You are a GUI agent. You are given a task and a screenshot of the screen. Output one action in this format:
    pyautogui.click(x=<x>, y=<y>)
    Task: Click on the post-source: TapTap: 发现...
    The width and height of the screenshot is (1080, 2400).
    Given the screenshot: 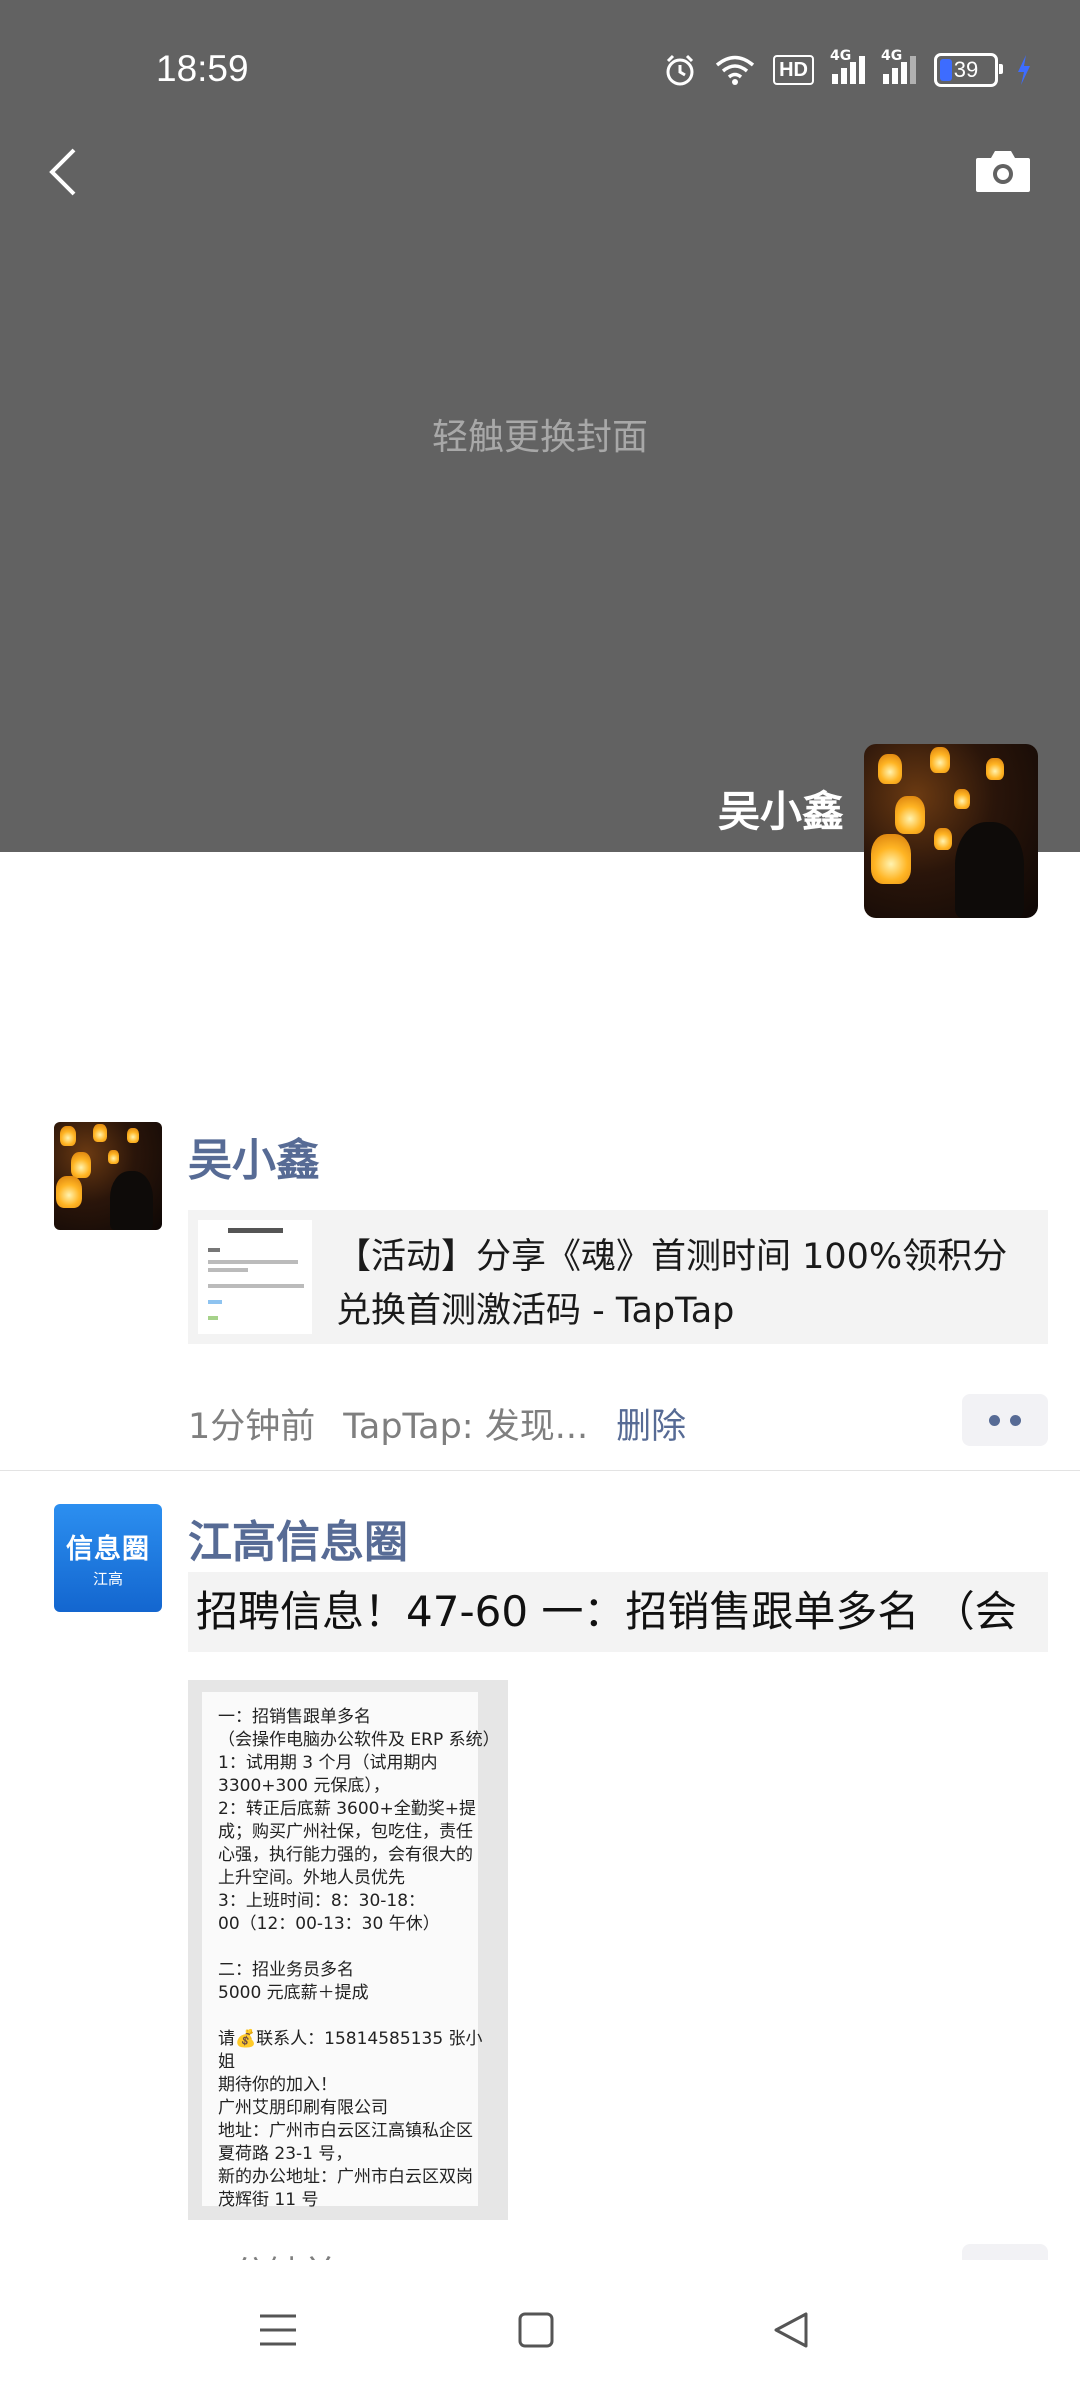 What is the action you would take?
    pyautogui.click(x=465, y=1423)
    